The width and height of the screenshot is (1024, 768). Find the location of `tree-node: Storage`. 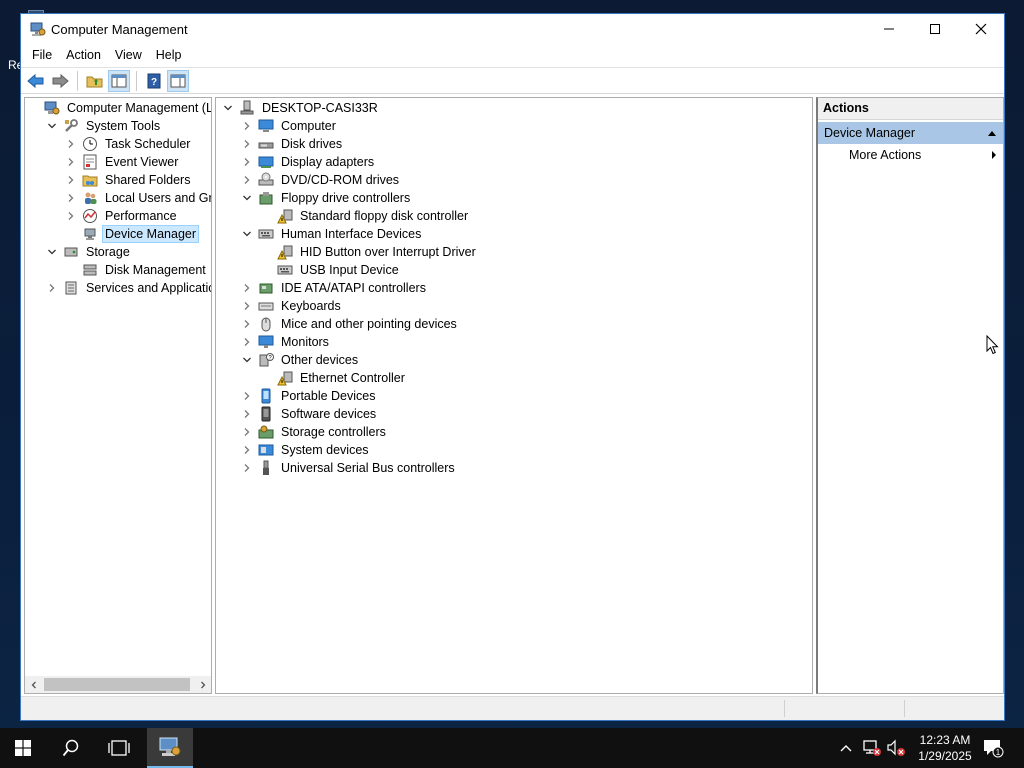

tree-node: Storage is located at coordinates (89, 252).